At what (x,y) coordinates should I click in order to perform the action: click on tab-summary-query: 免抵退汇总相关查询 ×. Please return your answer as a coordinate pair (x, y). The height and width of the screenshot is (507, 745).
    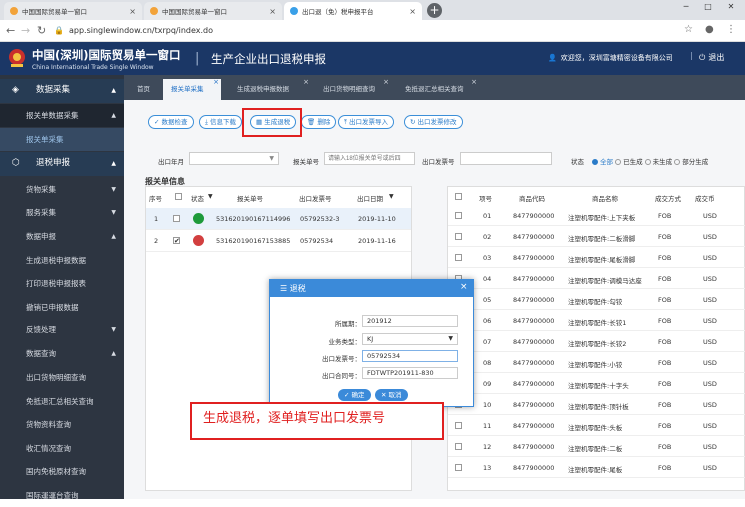
    Looking at the image, I should click on (438, 89).